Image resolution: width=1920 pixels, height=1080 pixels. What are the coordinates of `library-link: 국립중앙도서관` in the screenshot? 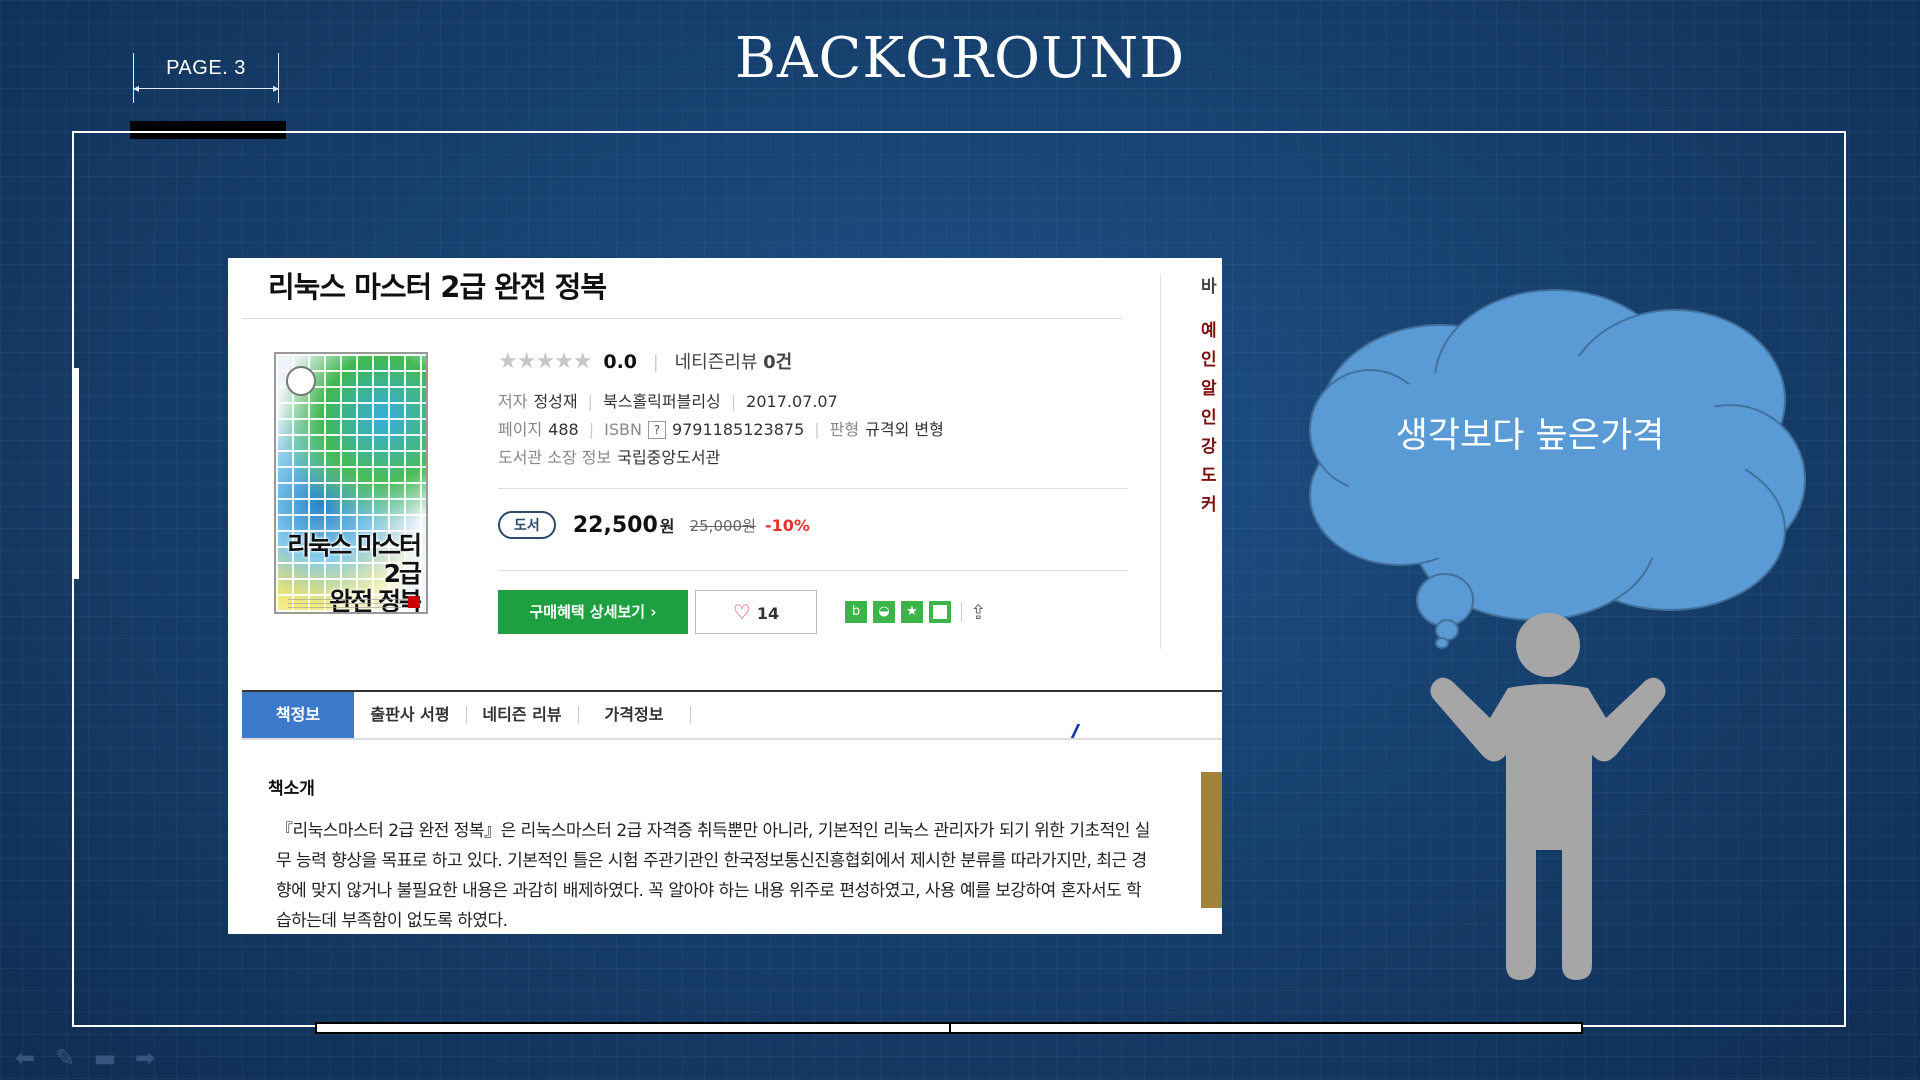 It's located at (668, 457).